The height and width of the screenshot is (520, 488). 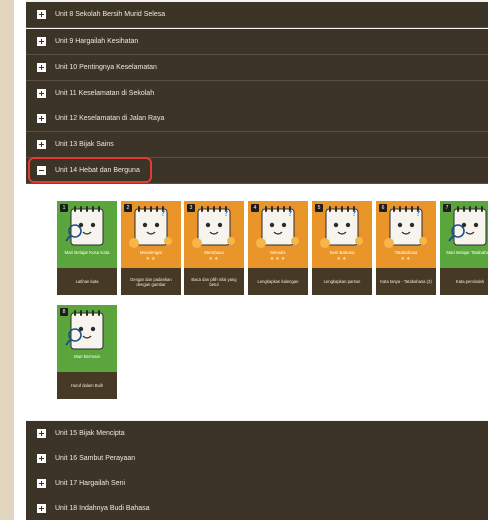 I want to click on unit-row-16: Unit 16 Sambut Perayaan, so click(x=257, y=459).